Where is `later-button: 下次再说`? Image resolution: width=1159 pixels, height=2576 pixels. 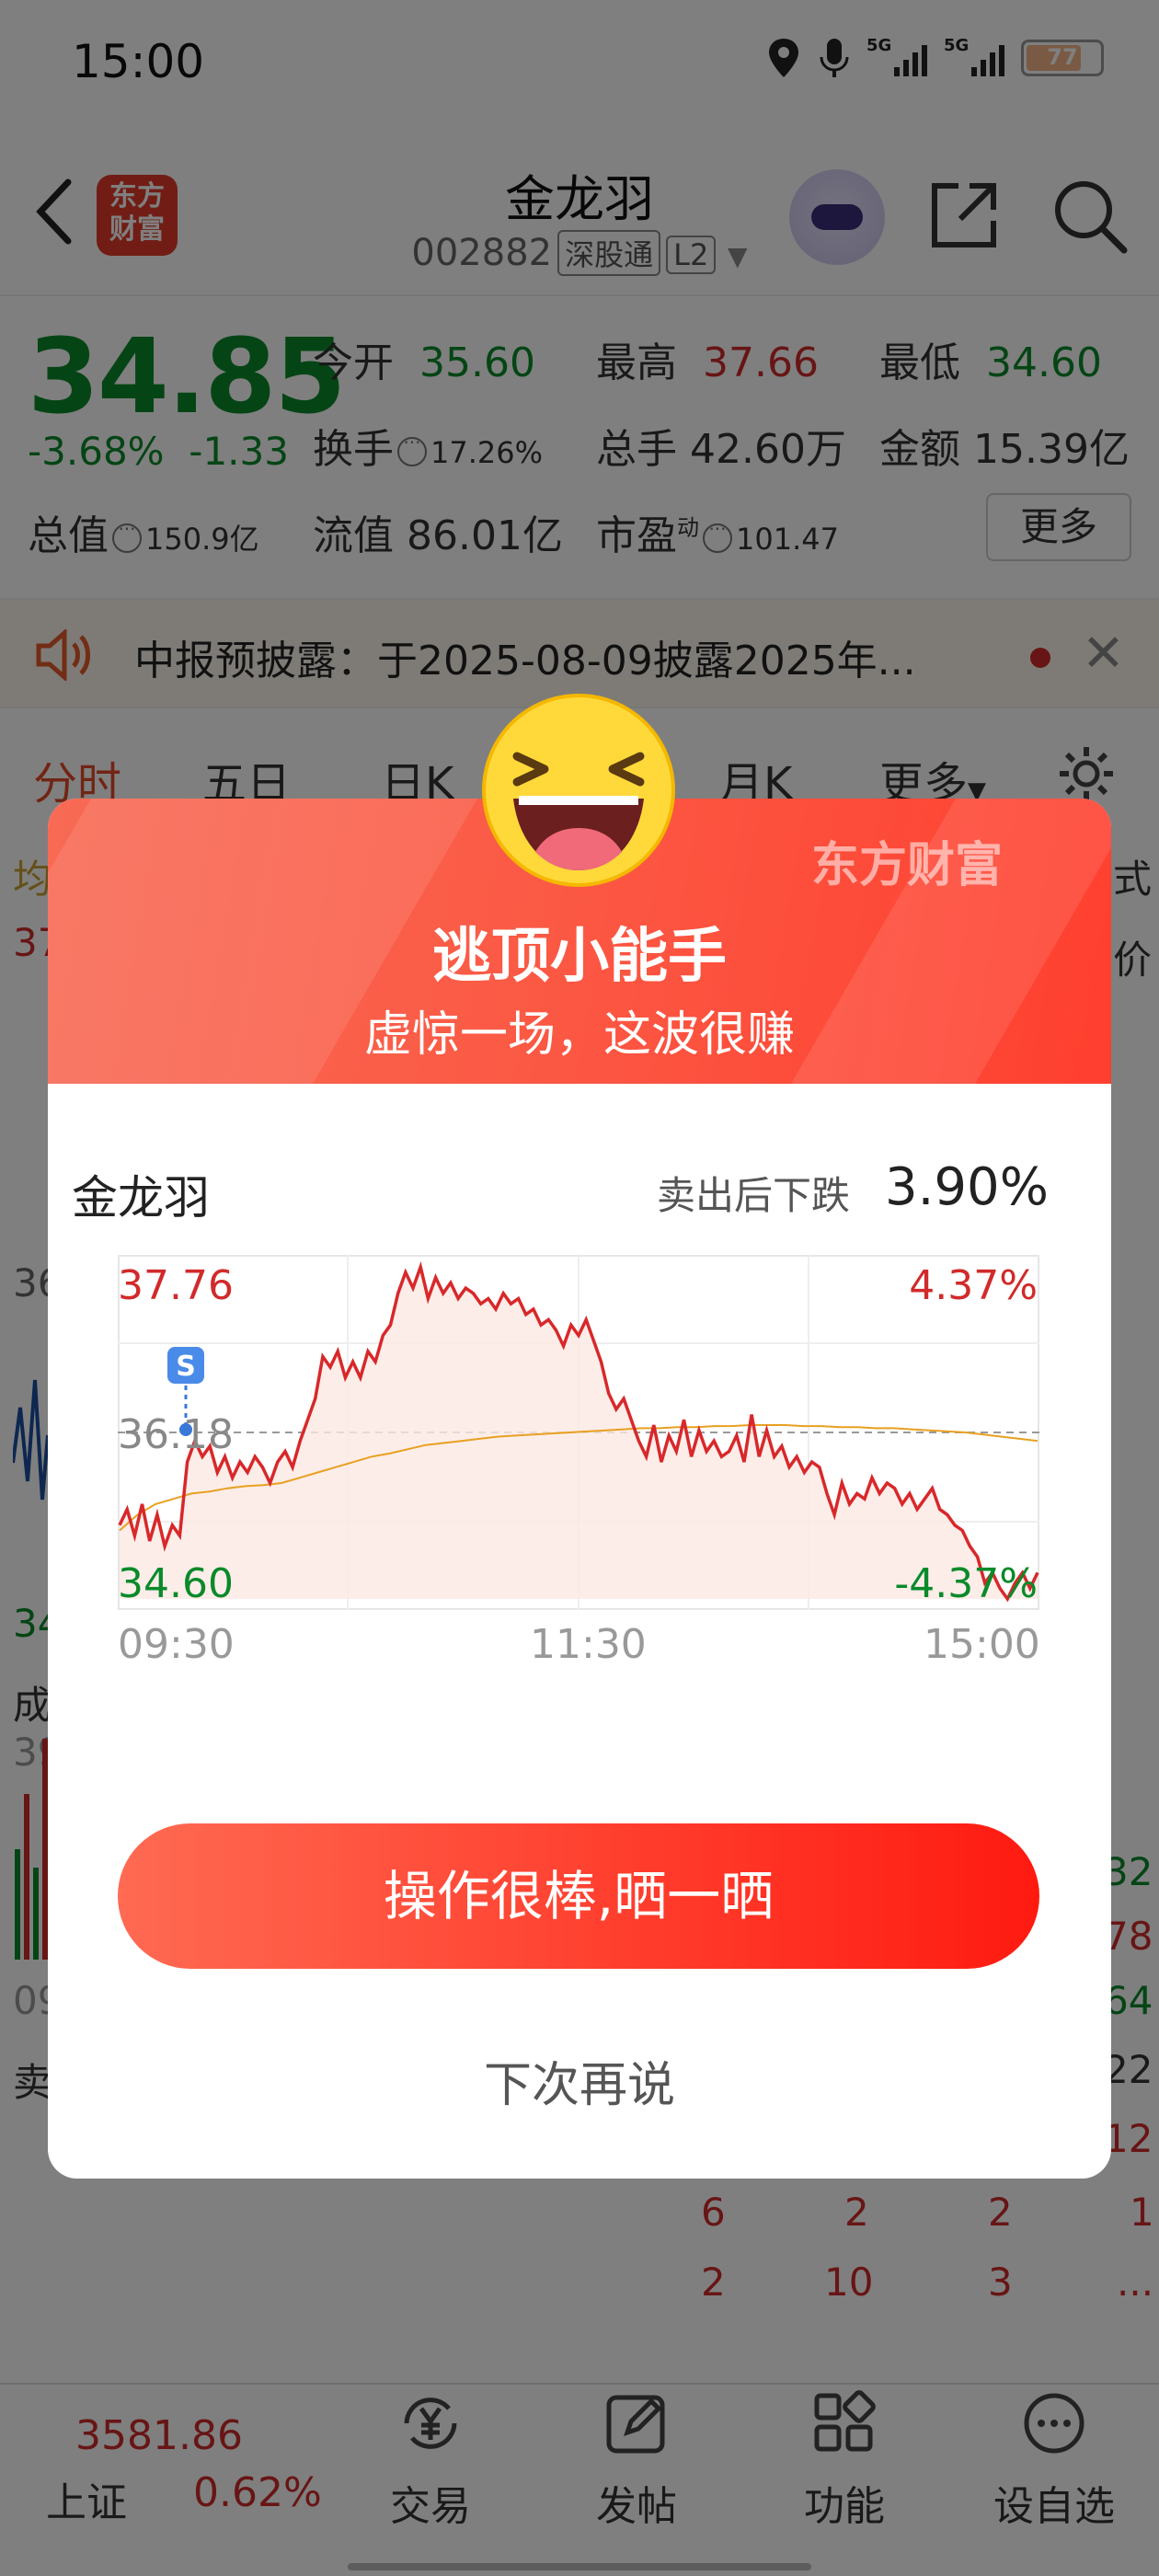
later-button: 下次再说 is located at coordinates (579, 2080).